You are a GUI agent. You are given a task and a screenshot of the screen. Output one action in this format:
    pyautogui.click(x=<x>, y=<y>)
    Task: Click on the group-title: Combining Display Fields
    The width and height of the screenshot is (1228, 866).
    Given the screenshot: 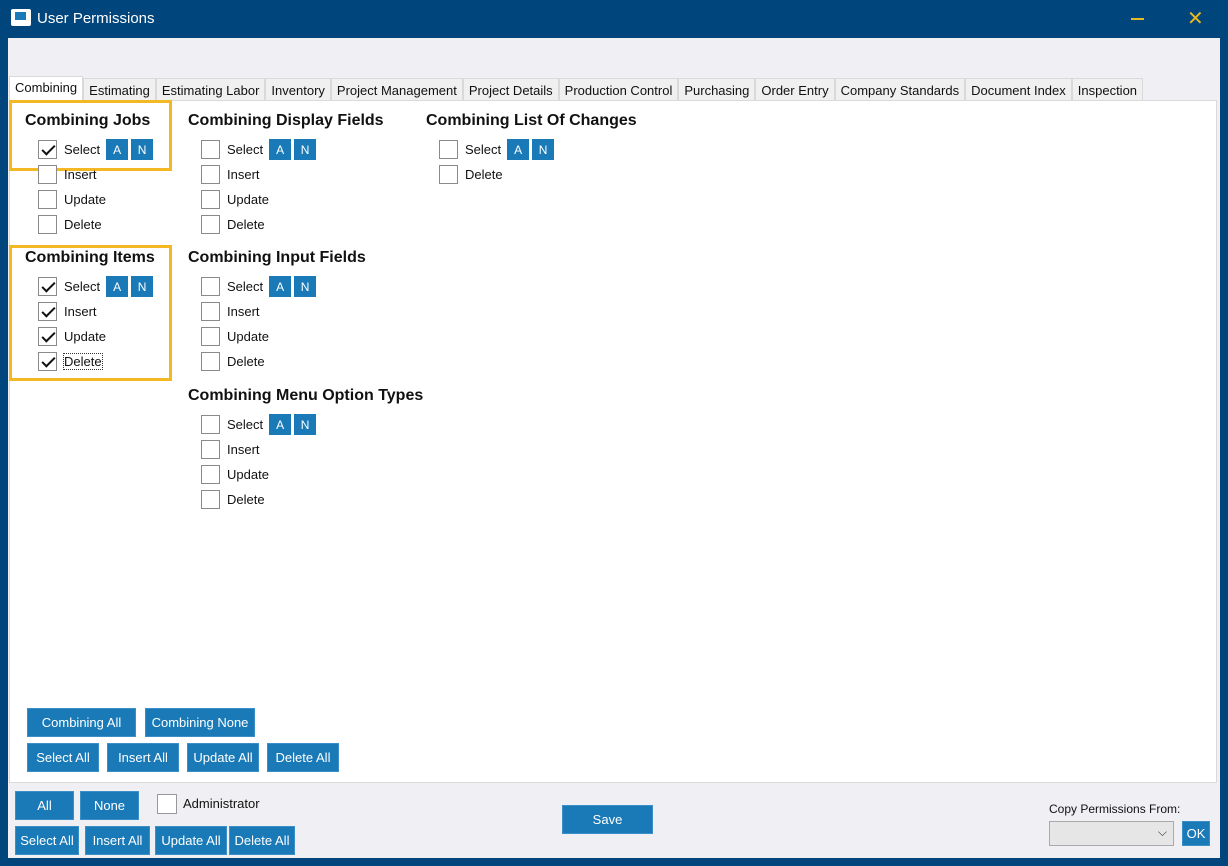 What is the action you would take?
    pyautogui.click(x=286, y=120)
    